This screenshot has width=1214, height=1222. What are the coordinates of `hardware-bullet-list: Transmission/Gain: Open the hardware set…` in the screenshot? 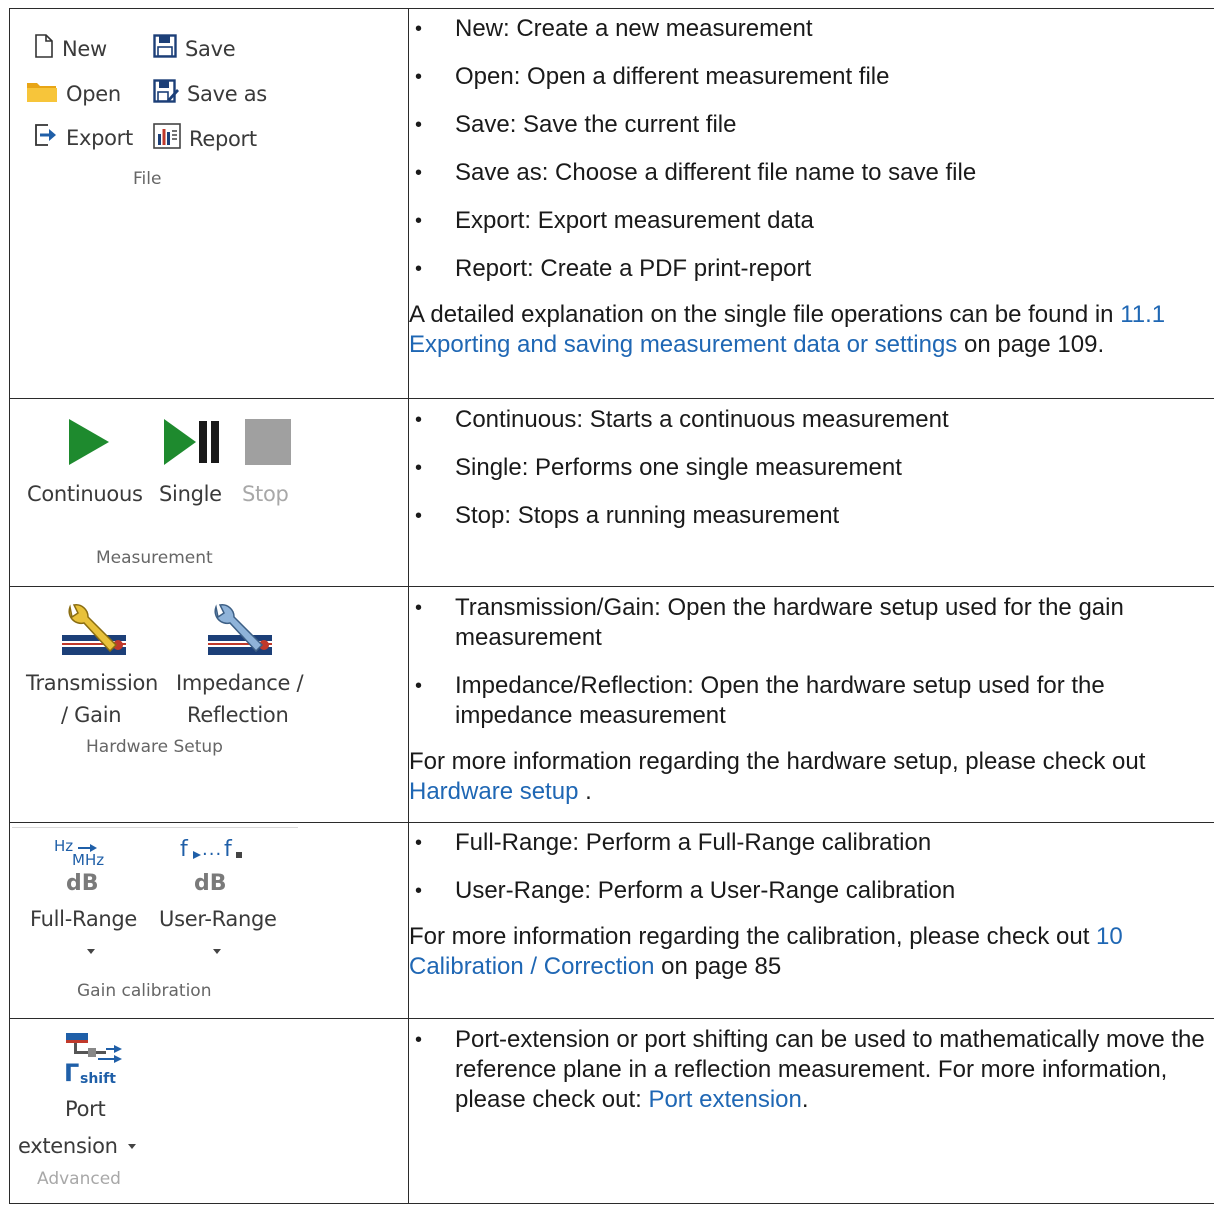 It's located at (811, 662).